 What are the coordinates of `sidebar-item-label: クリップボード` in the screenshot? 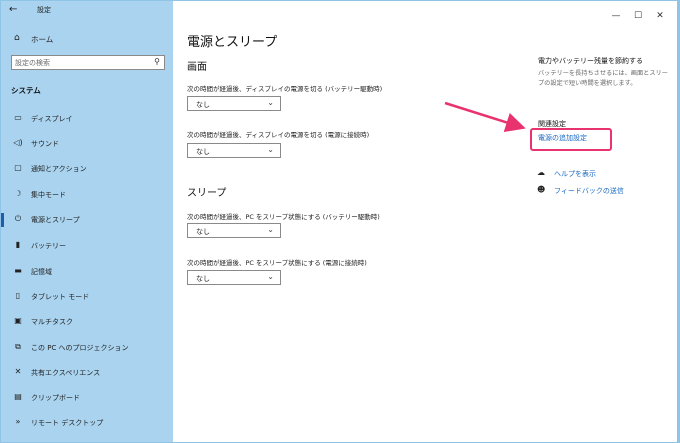 It's located at (55, 398).